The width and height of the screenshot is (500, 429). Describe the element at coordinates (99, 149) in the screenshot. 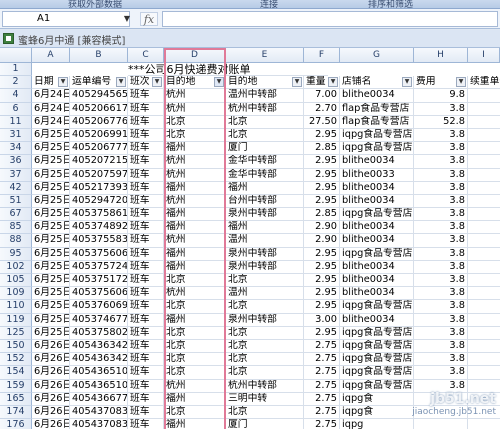

I see `cell-waybill: 4052067773` at that location.